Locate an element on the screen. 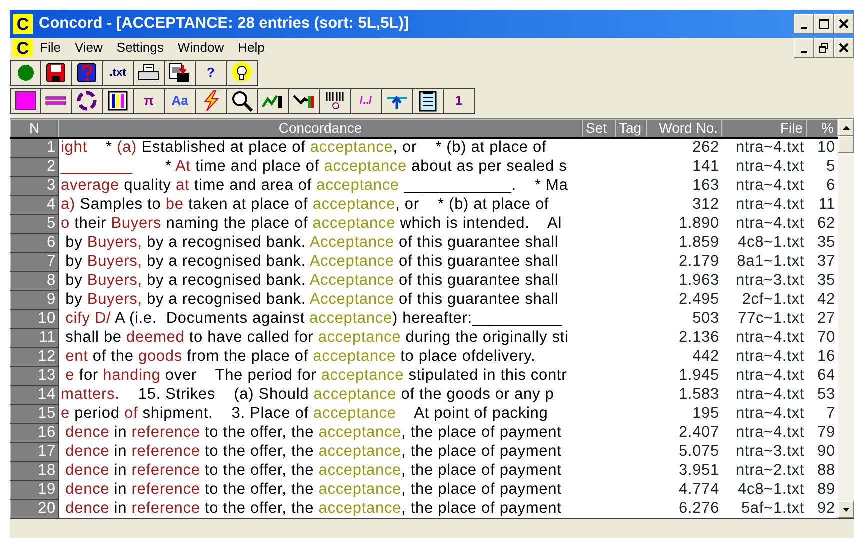  percent-value: 35 is located at coordinates (822, 242).